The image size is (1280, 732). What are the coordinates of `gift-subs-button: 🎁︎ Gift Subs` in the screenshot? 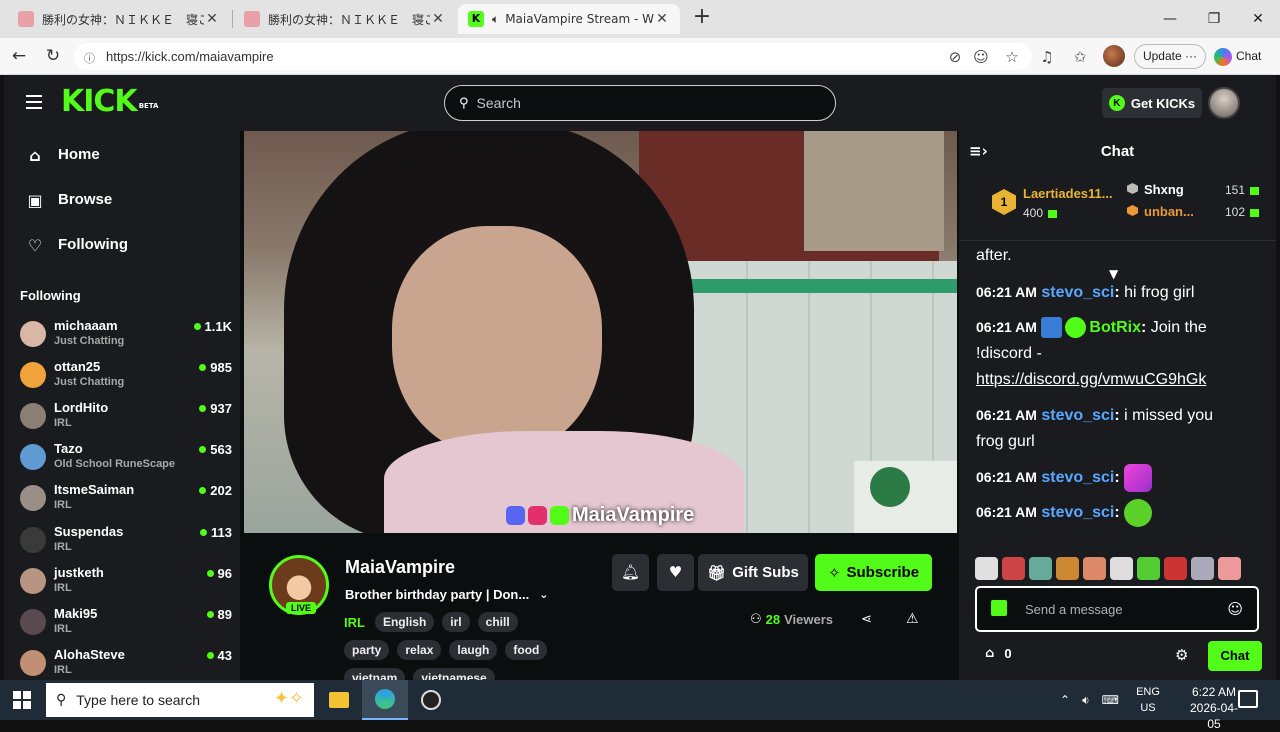 It's located at (753, 572).